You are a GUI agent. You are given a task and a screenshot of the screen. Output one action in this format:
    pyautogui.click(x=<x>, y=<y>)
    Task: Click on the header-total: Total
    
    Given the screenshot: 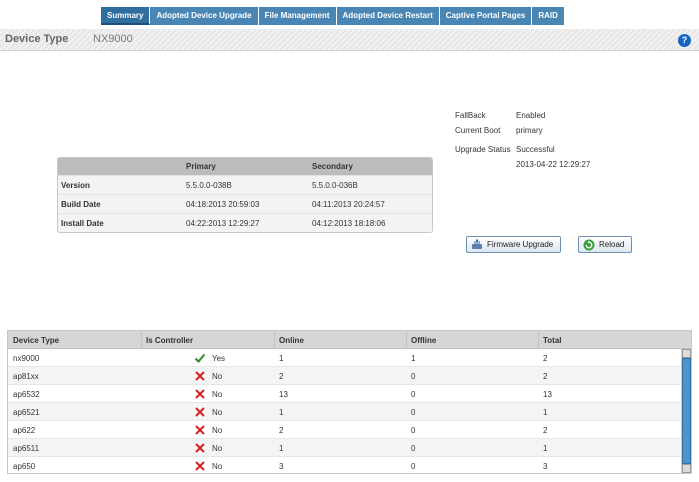 What is the action you would take?
    pyautogui.click(x=552, y=340)
    